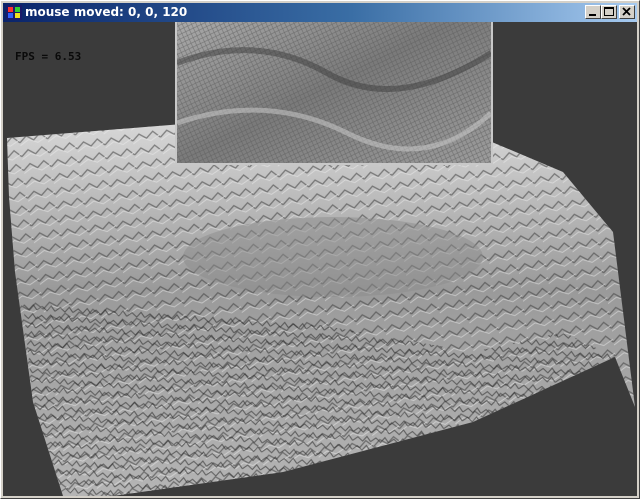 The height and width of the screenshot is (499, 640). What do you see at coordinates (592, 15) in the screenshot?
I see `minimize-icon` at bounding box center [592, 15].